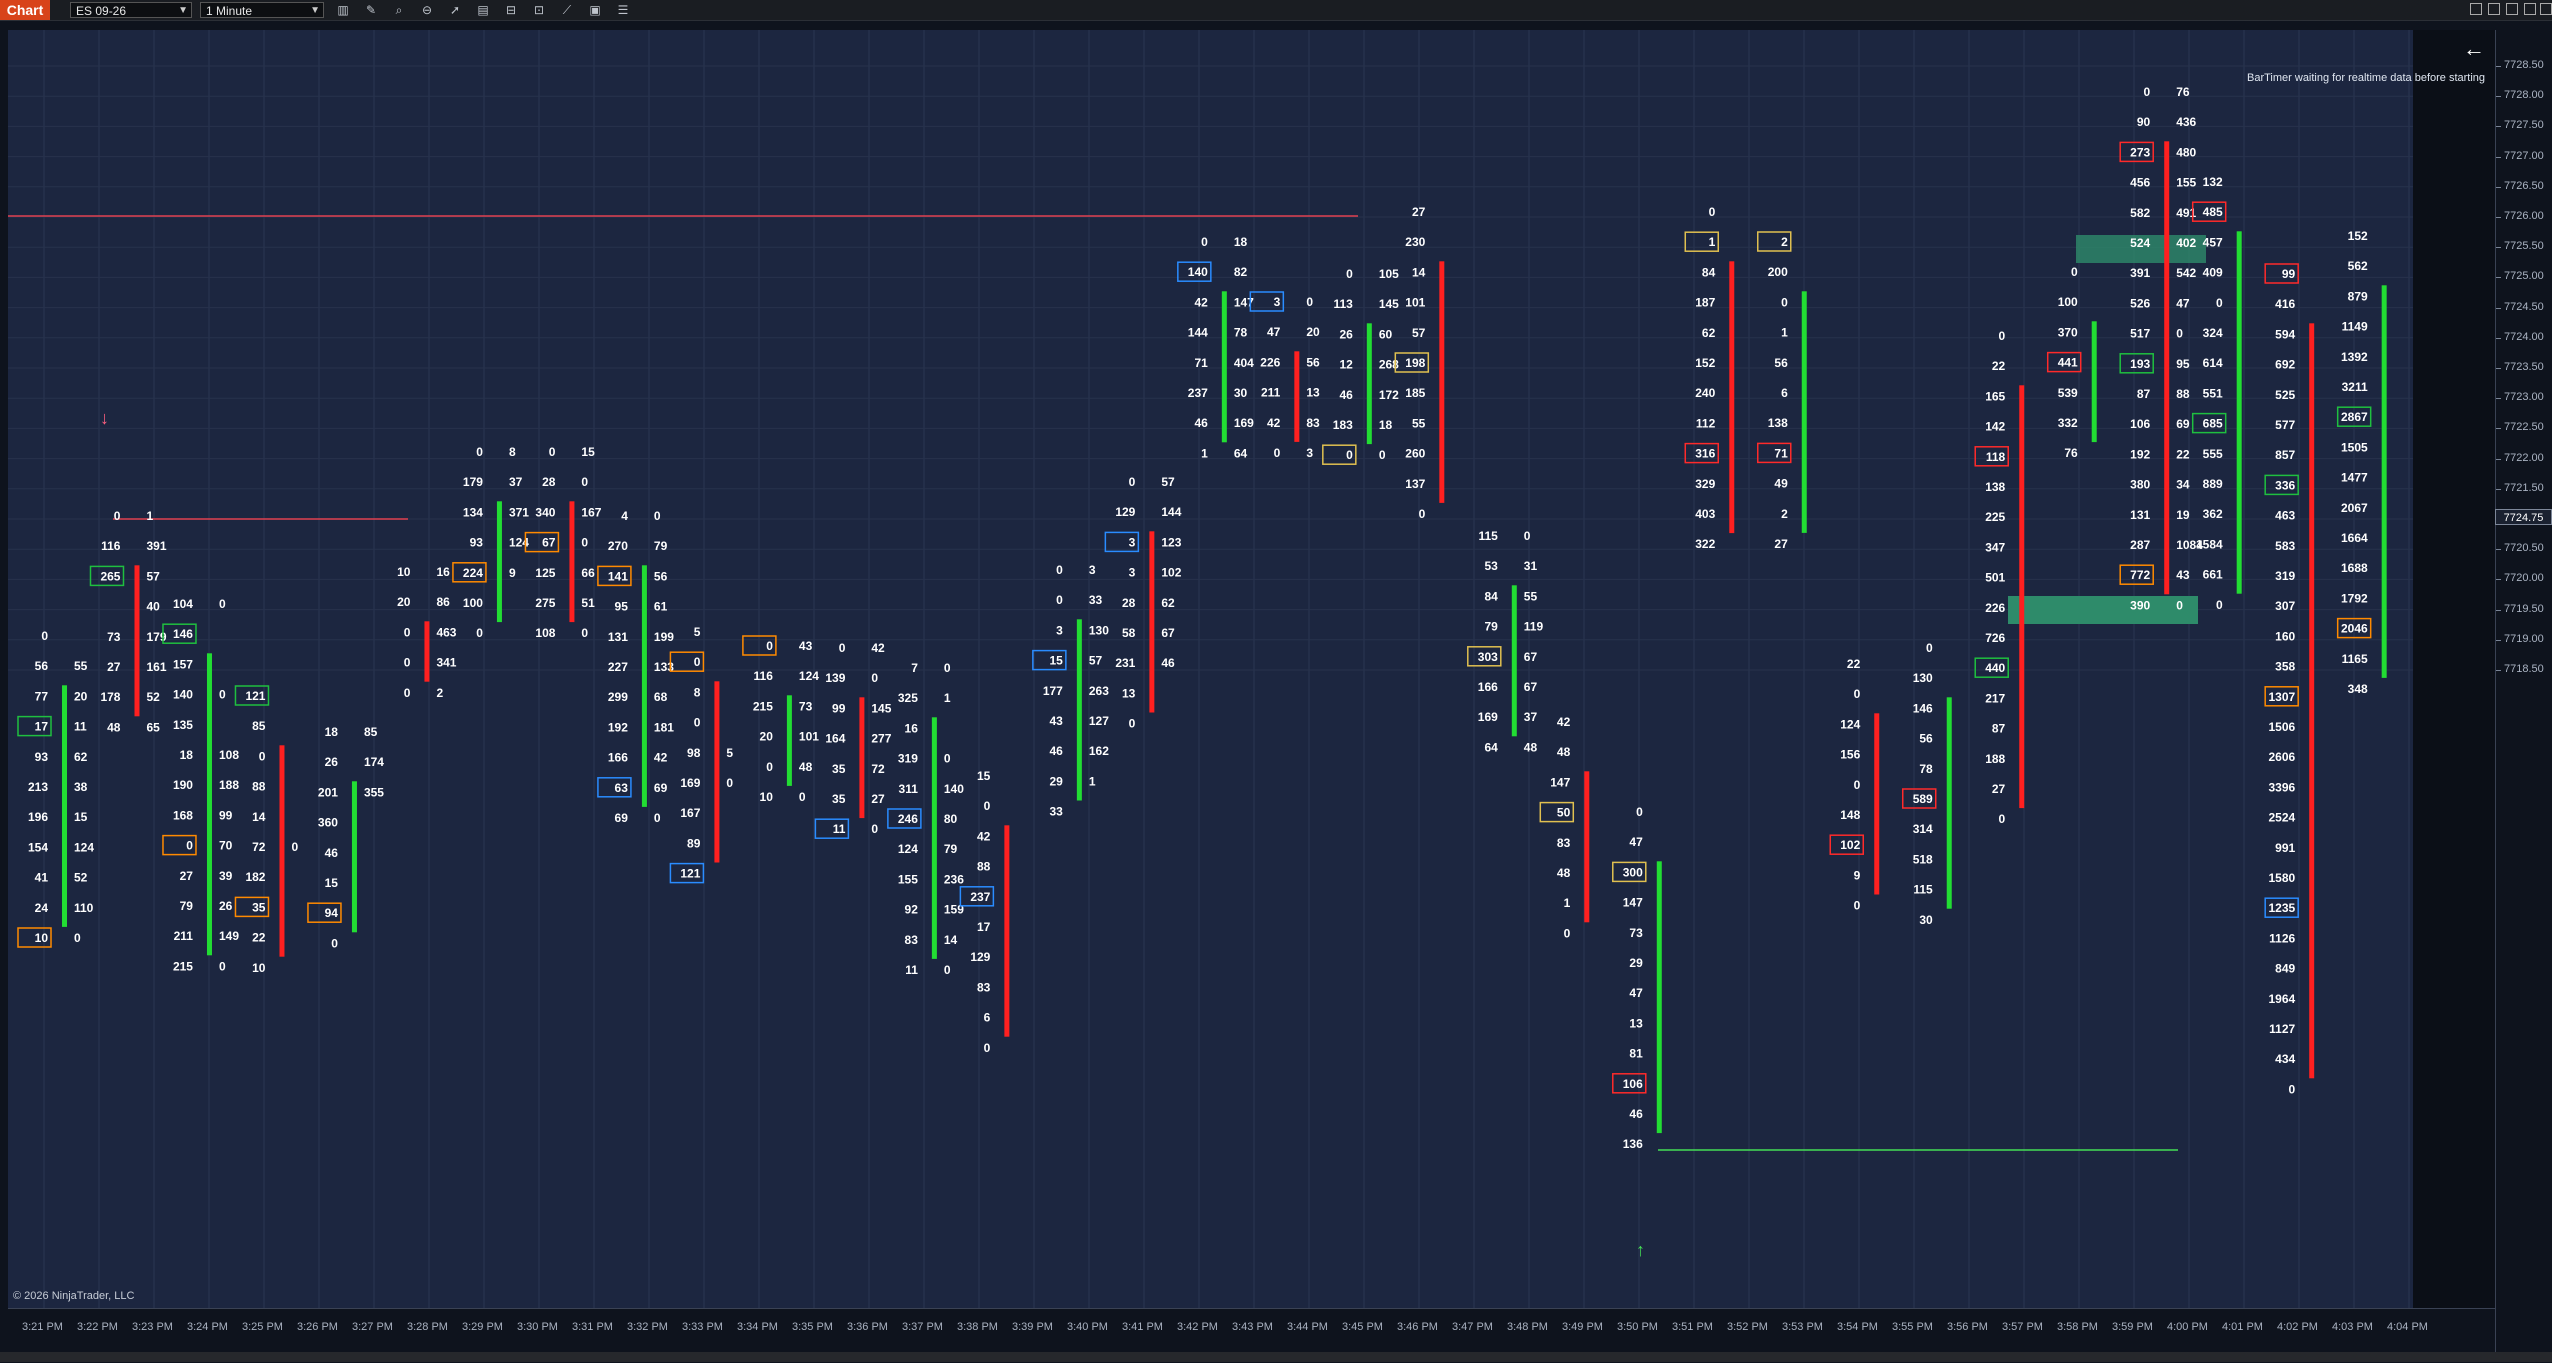 This screenshot has height=1363, width=2552. I want to click on restore-button, so click(2494, 9).